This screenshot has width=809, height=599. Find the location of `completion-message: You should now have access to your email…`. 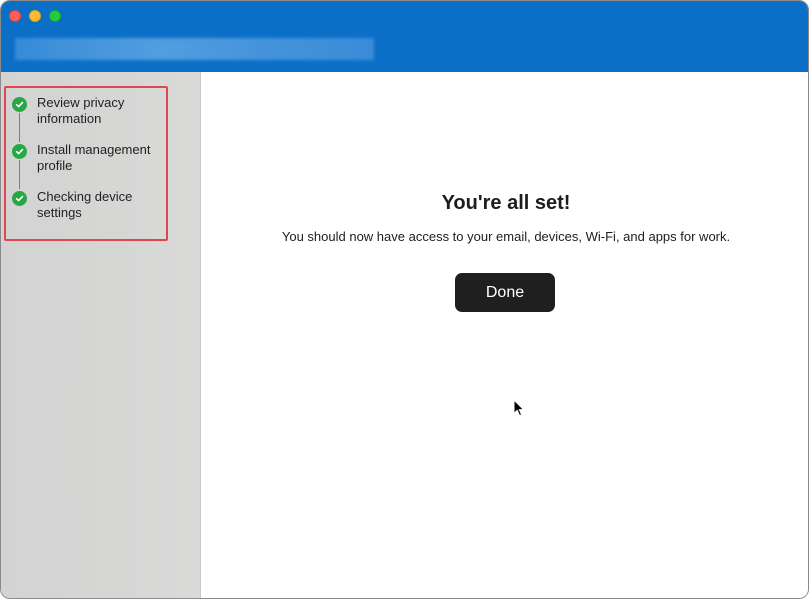

completion-message: You should now have access to your email… is located at coordinates (506, 236).